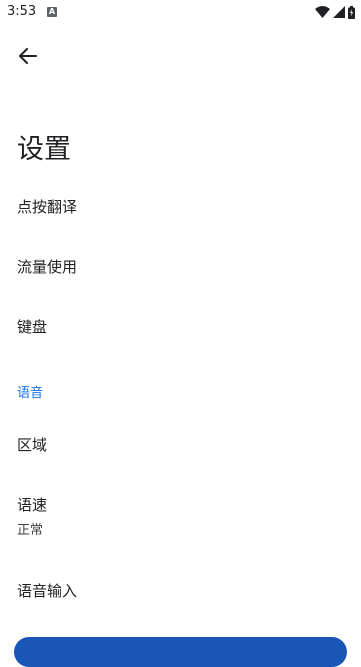 Image resolution: width=361 pixels, height=667 pixels. I want to click on setting-label: 点按翻译, so click(47, 207).